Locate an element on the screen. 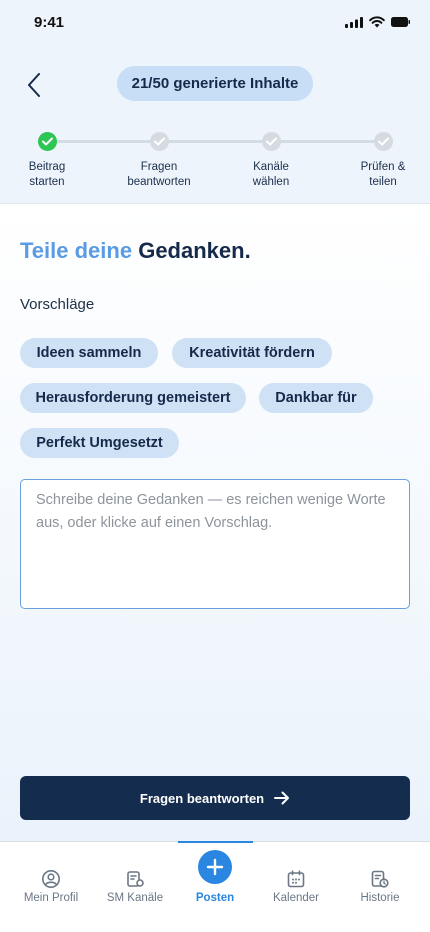  tab-label-sm-kanaele: SM Kanäle is located at coordinates (135, 898).